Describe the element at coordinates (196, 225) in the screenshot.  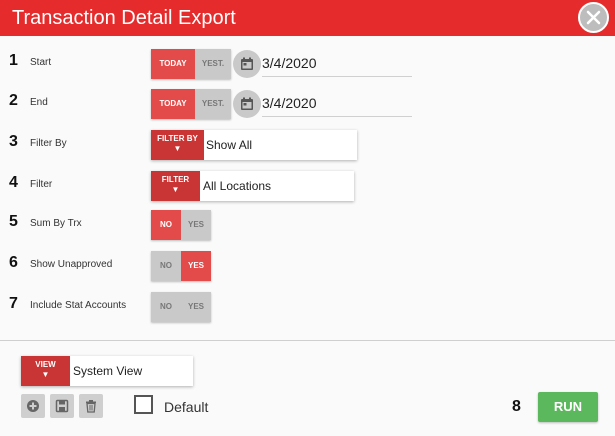
I see `sum-by-trx-yes-option: YES` at that location.